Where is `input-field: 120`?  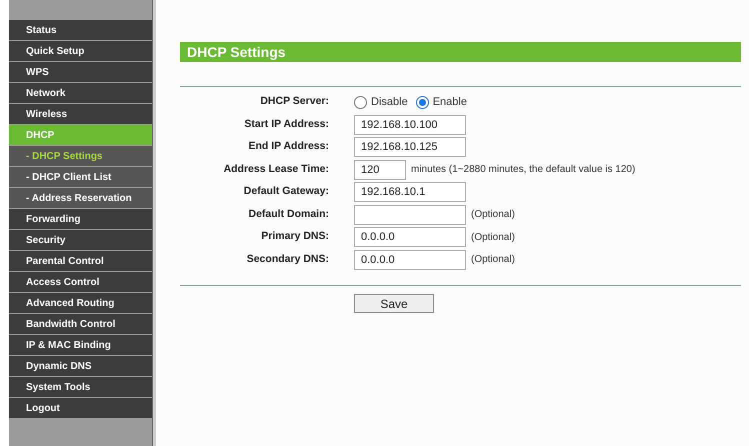 input-field: 120 is located at coordinates (380, 170).